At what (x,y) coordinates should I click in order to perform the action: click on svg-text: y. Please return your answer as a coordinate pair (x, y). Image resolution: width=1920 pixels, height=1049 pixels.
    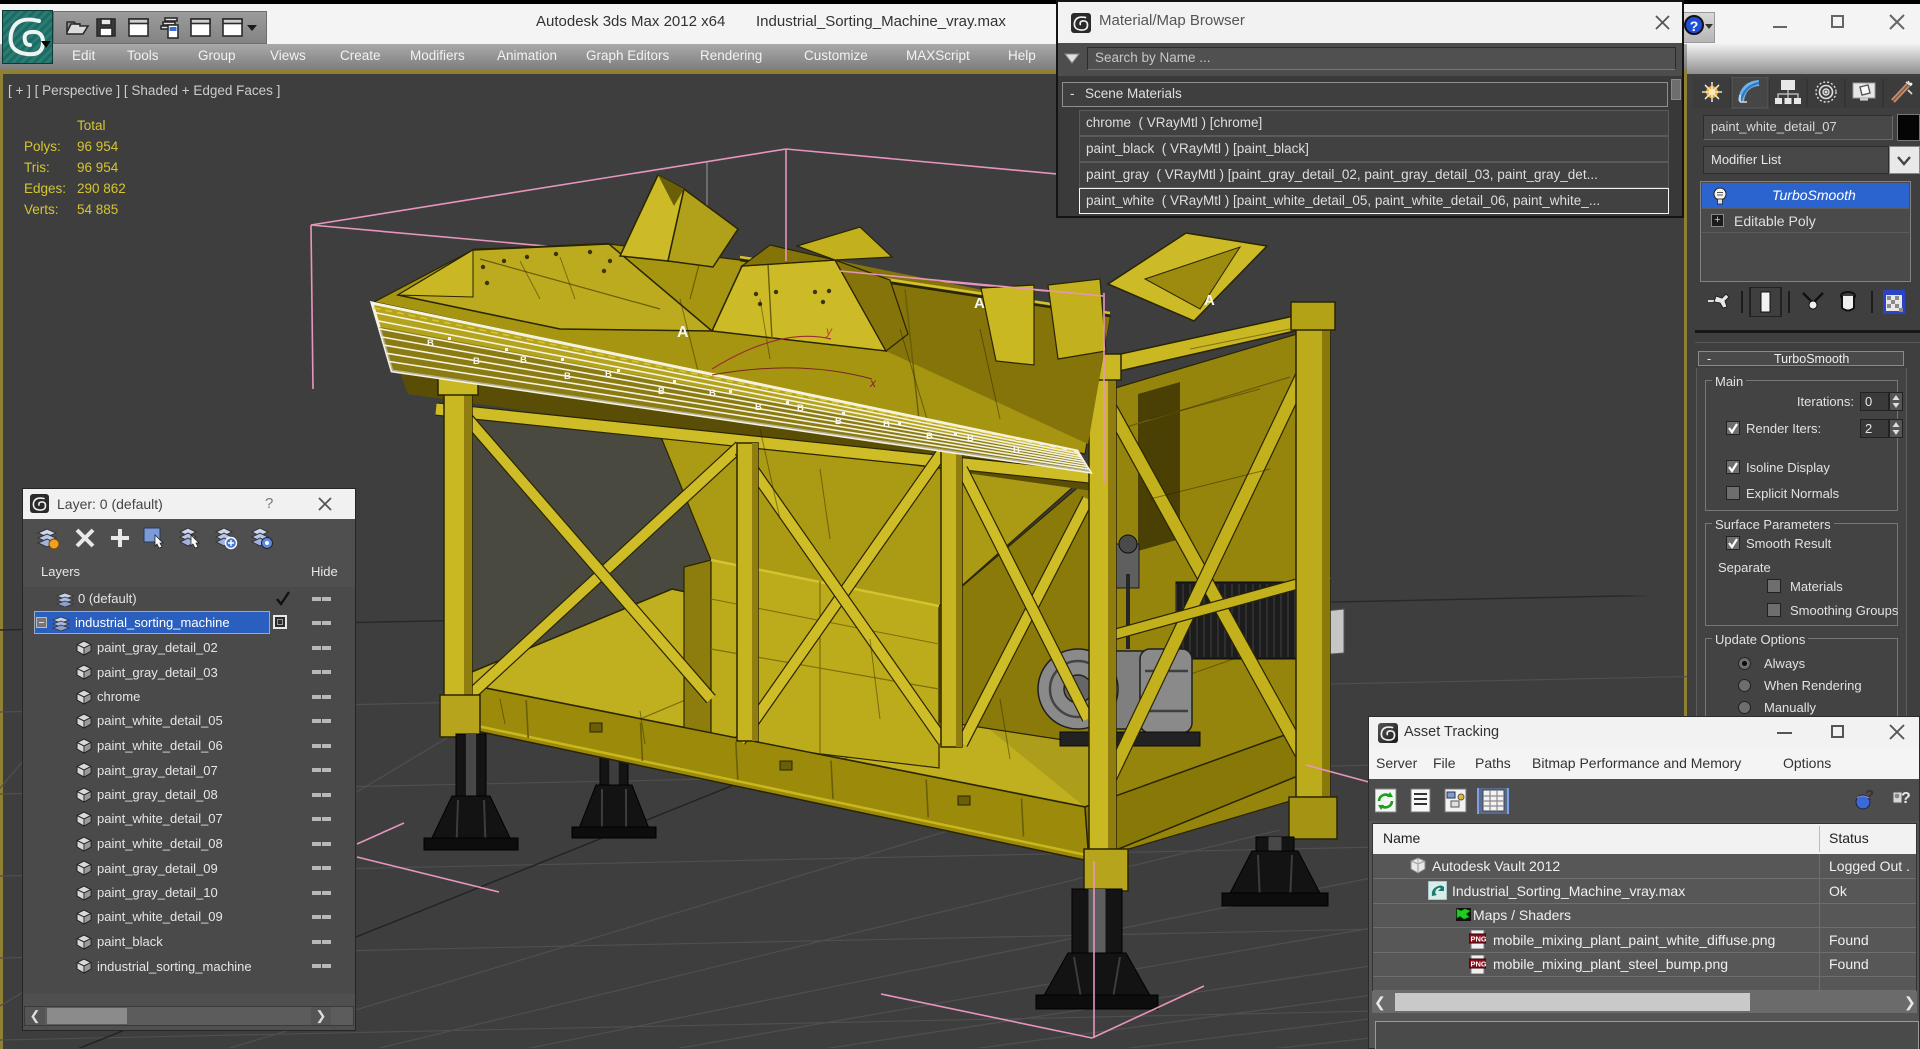
    Looking at the image, I should click on (829, 331).